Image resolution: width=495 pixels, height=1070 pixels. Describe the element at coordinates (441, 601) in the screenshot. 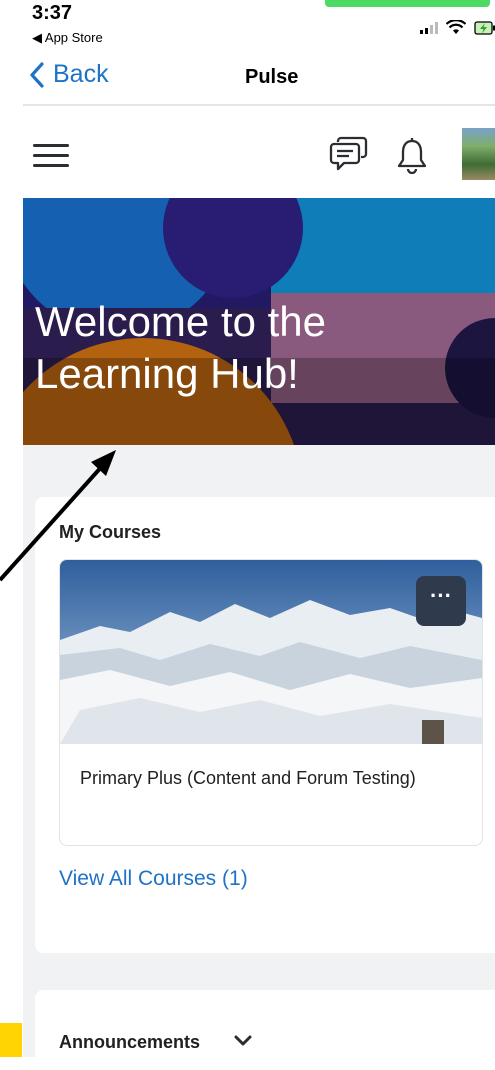

I see `course-options-button: ···` at that location.